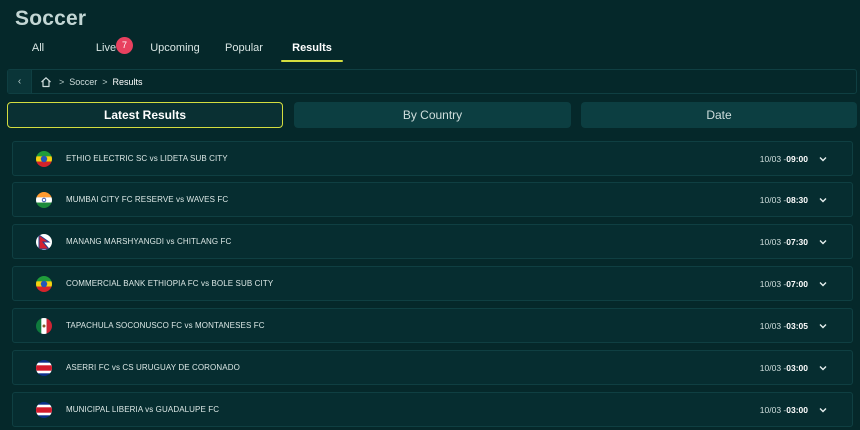 The width and height of the screenshot is (860, 430). I want to click on sport-tabs: All Live Upcoming Popular Results, so click(200, 49).